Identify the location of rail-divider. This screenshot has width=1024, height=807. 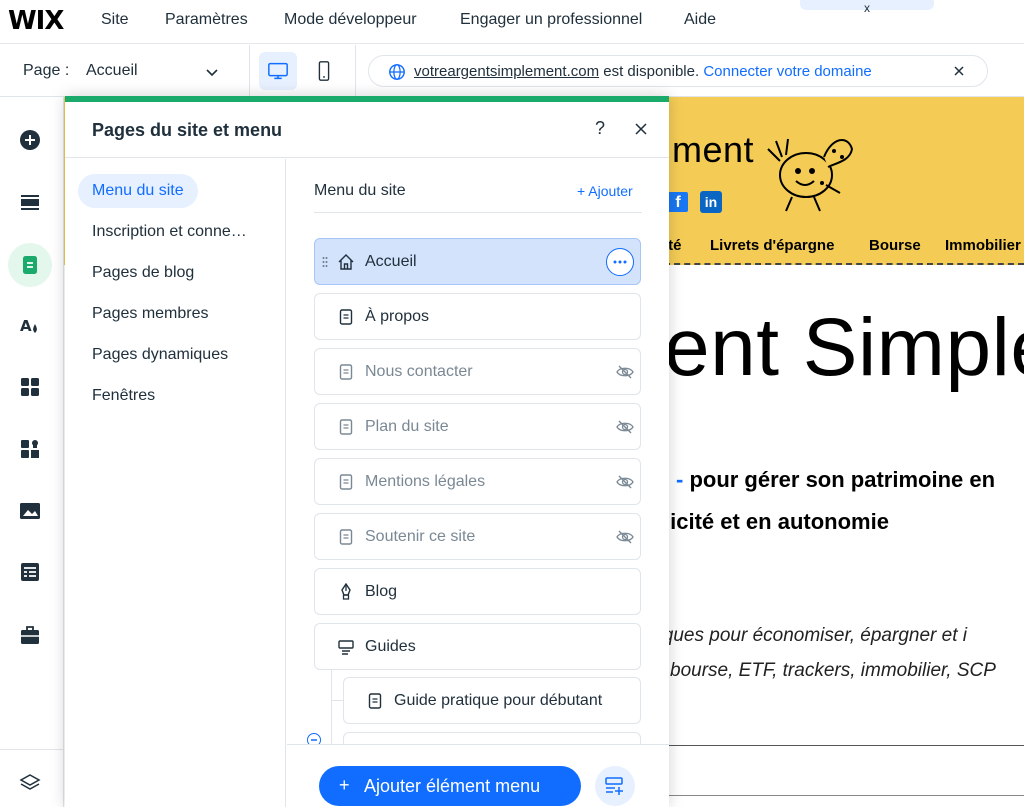
(32, 749).